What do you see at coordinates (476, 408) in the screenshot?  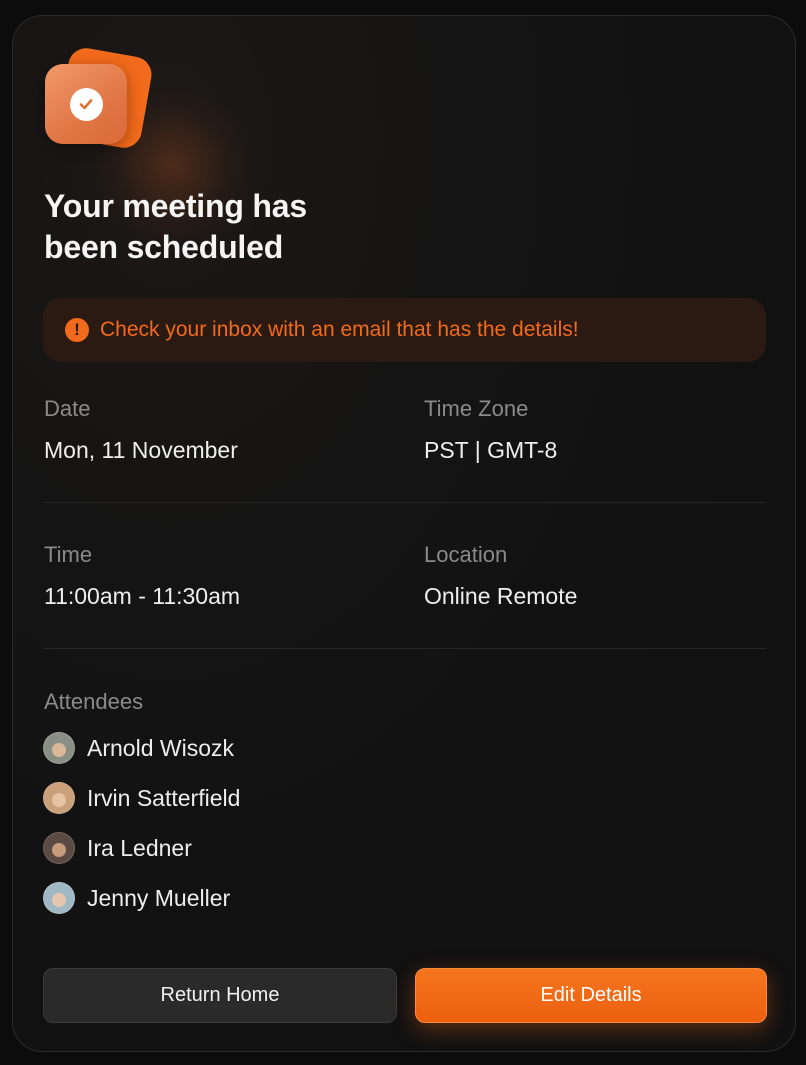 I see `timezone-label: Time Zone` at bounding box center [476, 408].